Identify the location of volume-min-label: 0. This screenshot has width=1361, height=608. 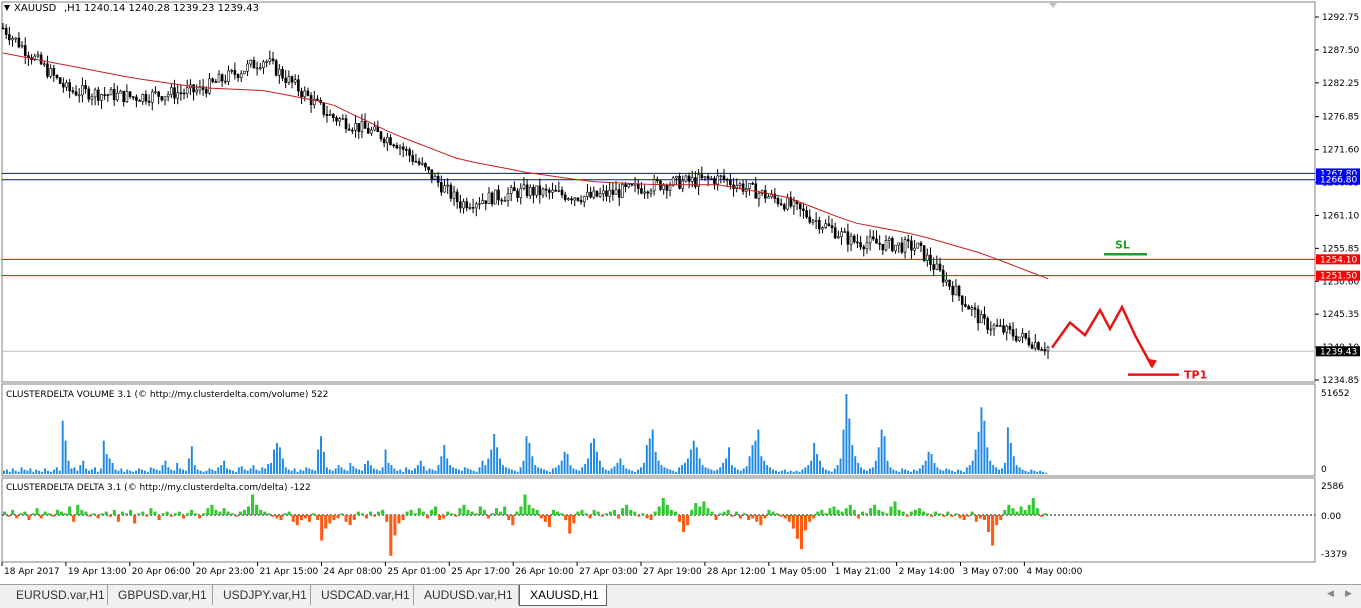
(1324, 470).